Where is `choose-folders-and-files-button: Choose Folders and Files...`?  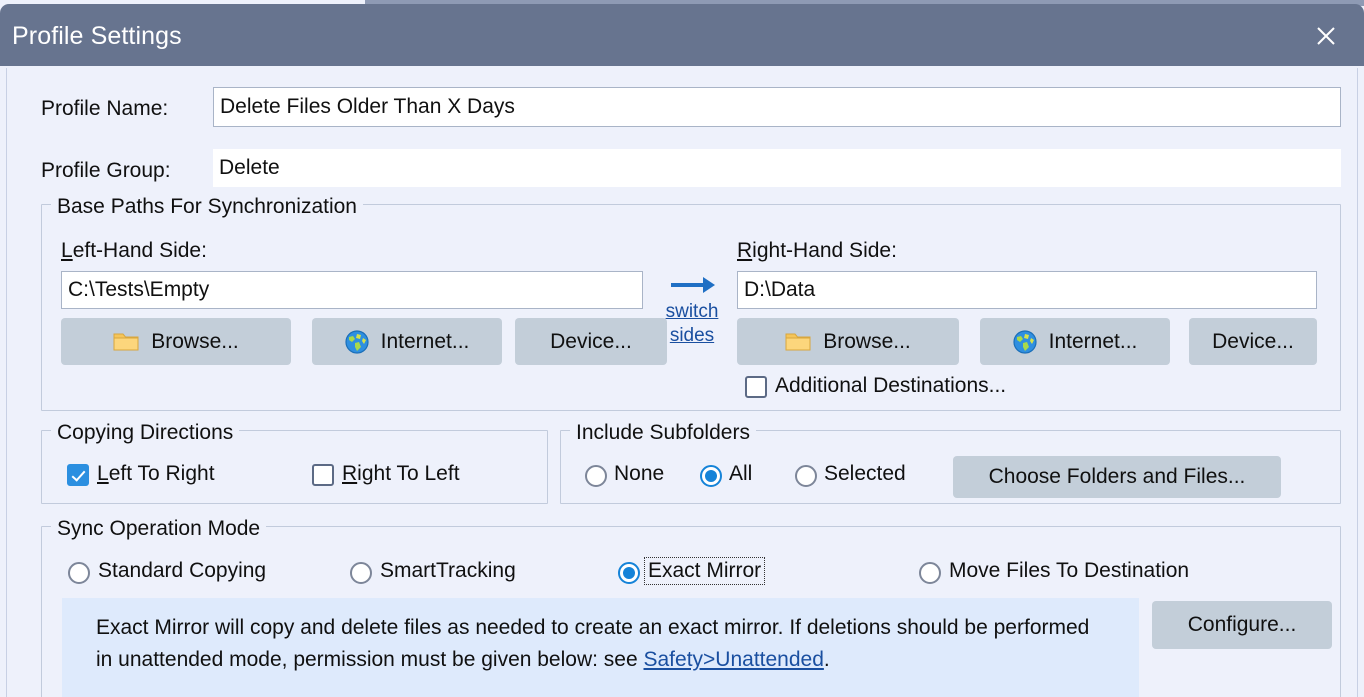 choose-folders-and-files-button: Choose Folders and Files... is located at coordinates (1117, 477).